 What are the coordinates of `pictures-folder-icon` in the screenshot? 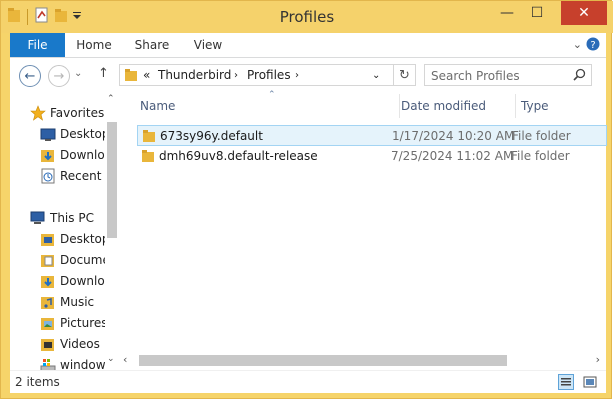 It's located at (48, 323).